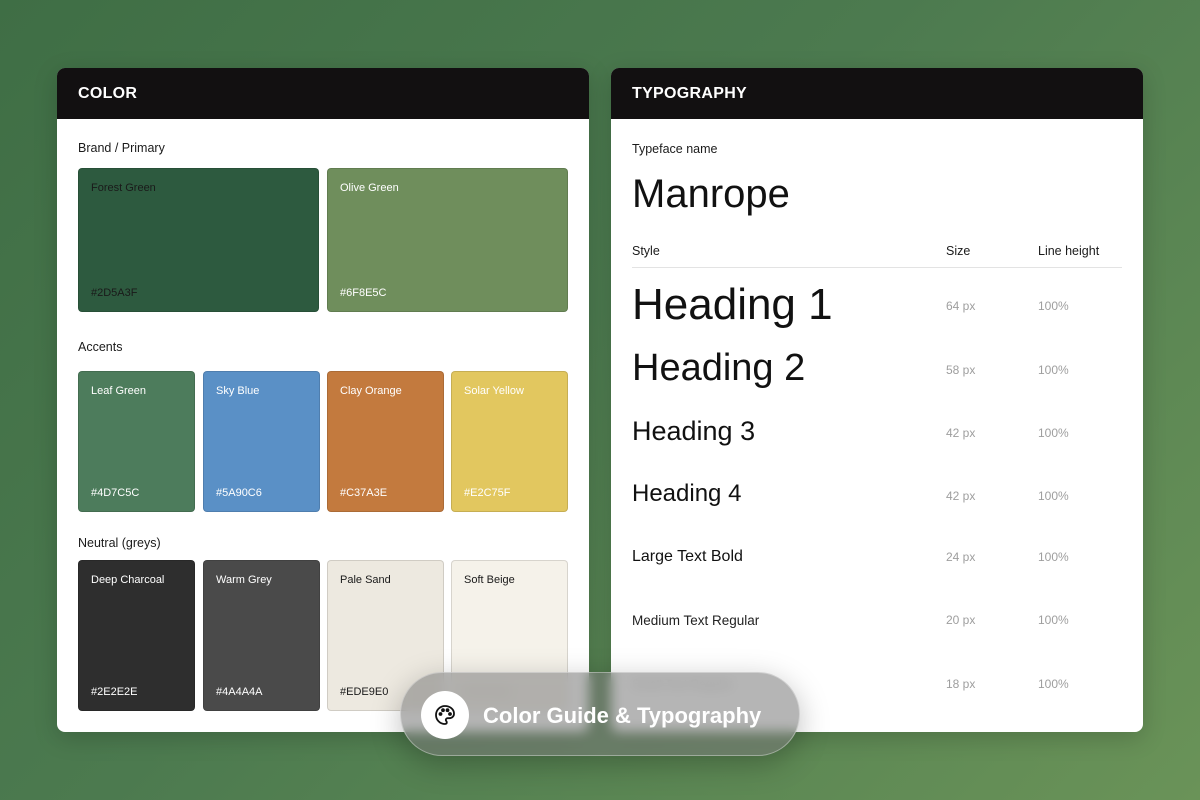 This screenshot has height=800, width=1200. What do you see at coordinates (136, 635) in the screenshot?
I see `swatch-deep-charcoal: Deep Charcoal #2E2E2E` at bounding box center [136, 635].